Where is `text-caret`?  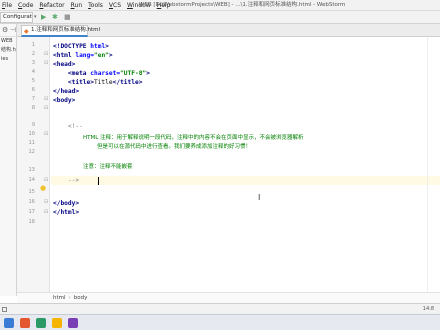 text-caret is located at coordinates (98, 181).